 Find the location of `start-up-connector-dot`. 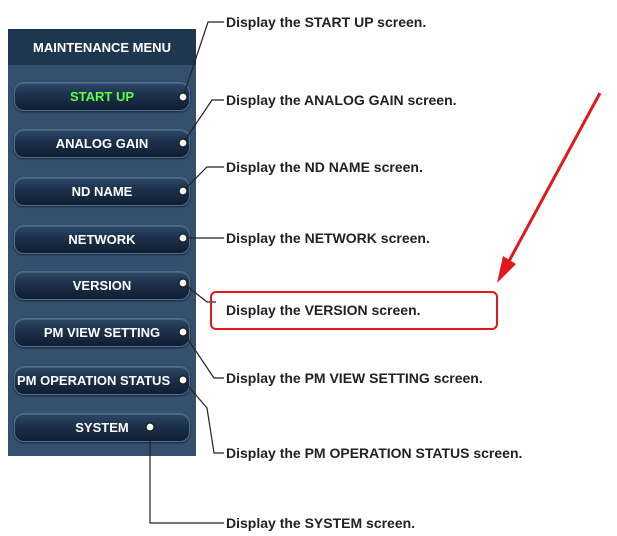

start-up-connector-dot is located at coordinates (183, 97).